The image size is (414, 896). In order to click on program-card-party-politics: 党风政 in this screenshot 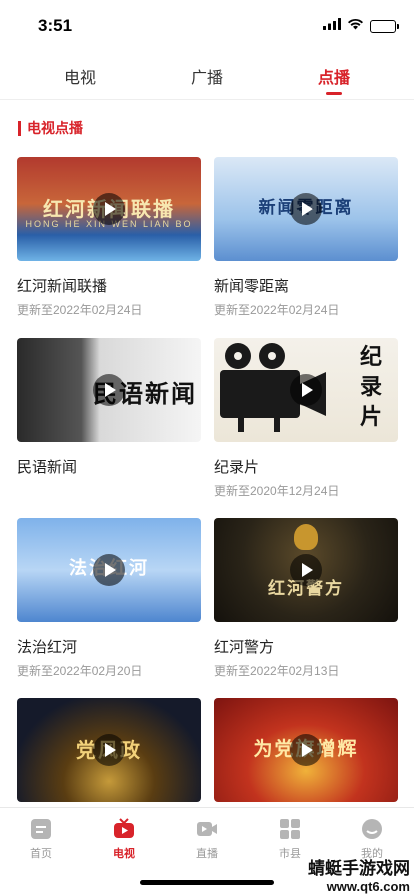, I will do `click(109, 750)`.